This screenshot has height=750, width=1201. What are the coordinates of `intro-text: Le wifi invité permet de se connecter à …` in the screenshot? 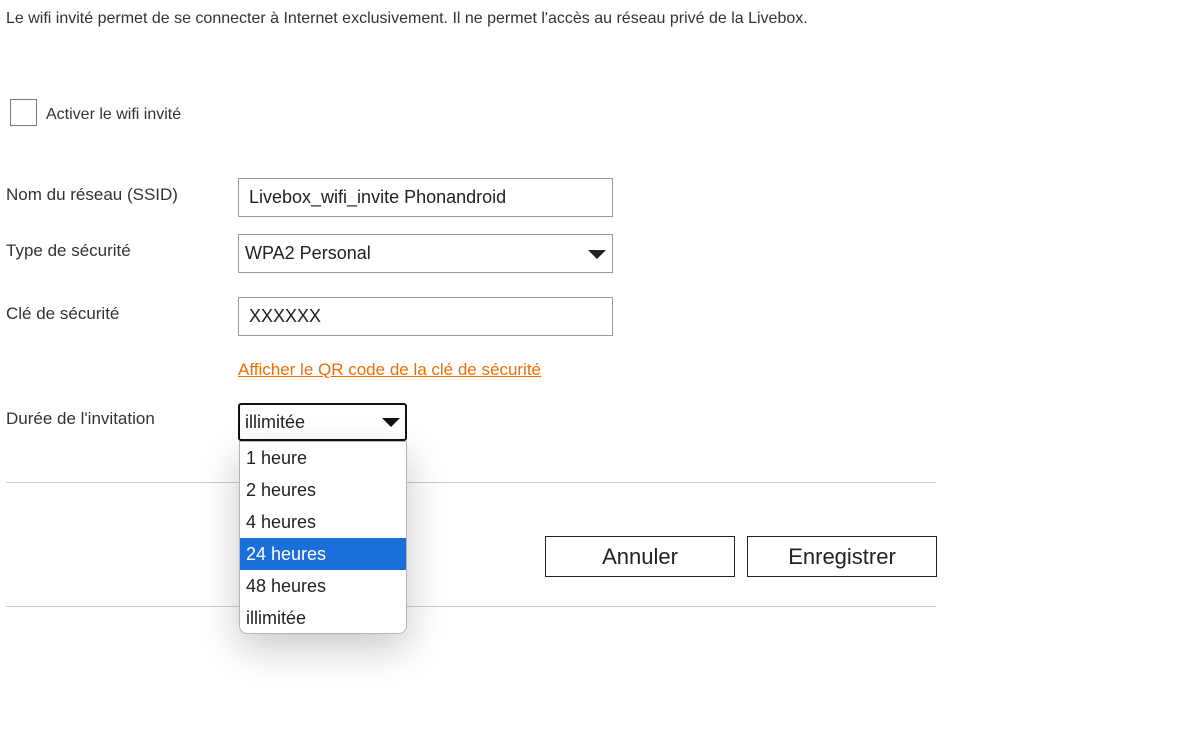 It's located at (407, 18).